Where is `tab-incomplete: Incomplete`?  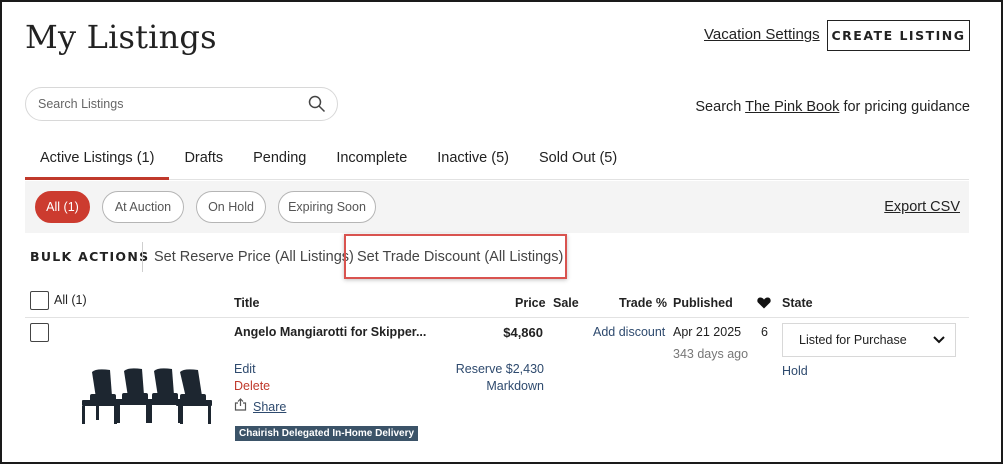
tab-incomplete: Incomplete is located at coordinates (371, 162).